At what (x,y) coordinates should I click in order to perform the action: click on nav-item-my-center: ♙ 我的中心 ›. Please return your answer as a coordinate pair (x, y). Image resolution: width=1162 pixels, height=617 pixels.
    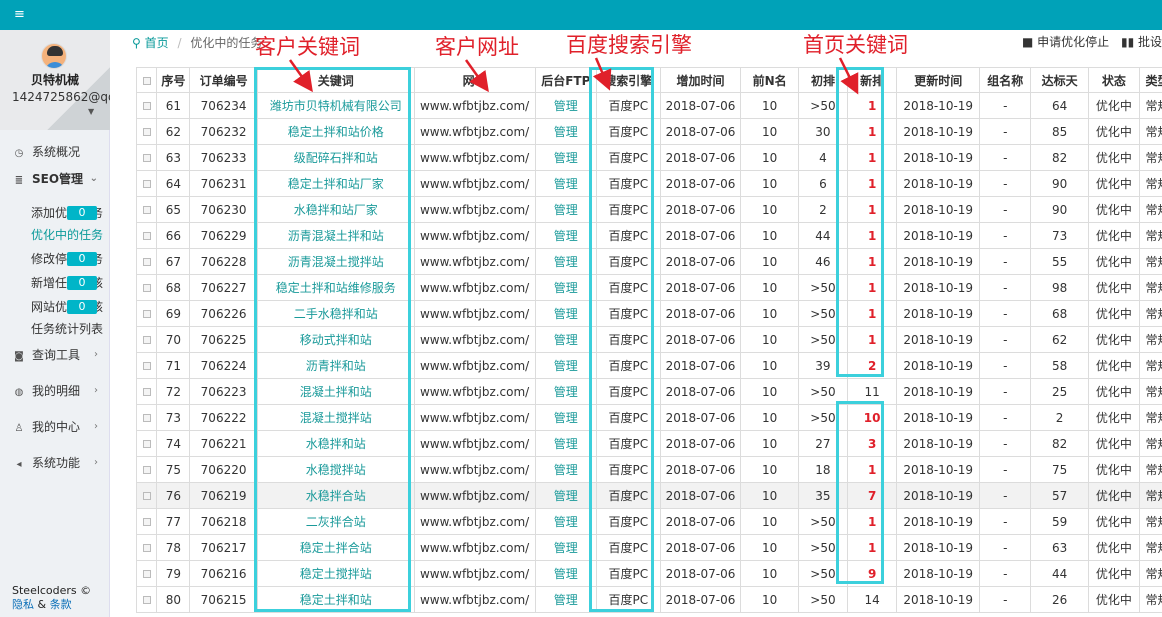
    Looking at the image, I should click on (55, 427).